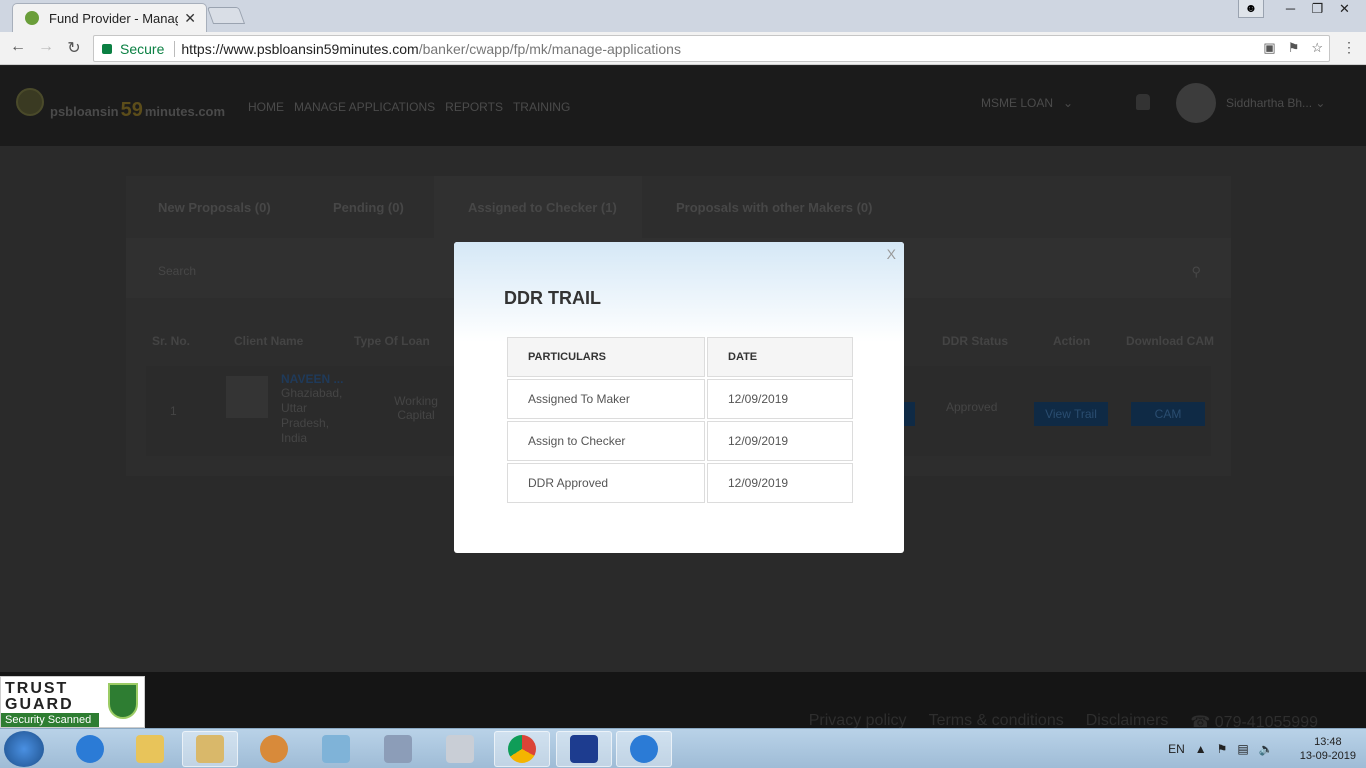 This screenshot has width=1366, height=768. What do you see at coordinates (1269, 48) in the screenshot?
I see `popup-blocked-icon: ▣` at bounding box center [1269, 48].